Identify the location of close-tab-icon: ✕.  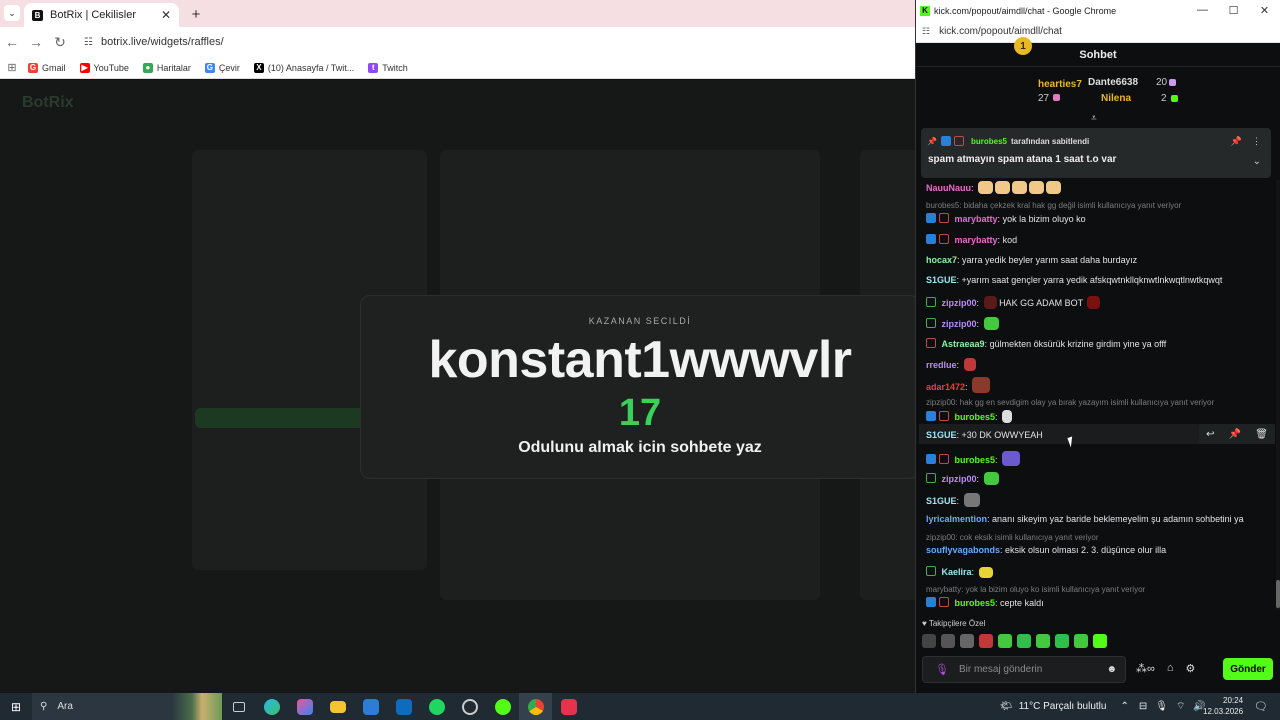
(166, 15).